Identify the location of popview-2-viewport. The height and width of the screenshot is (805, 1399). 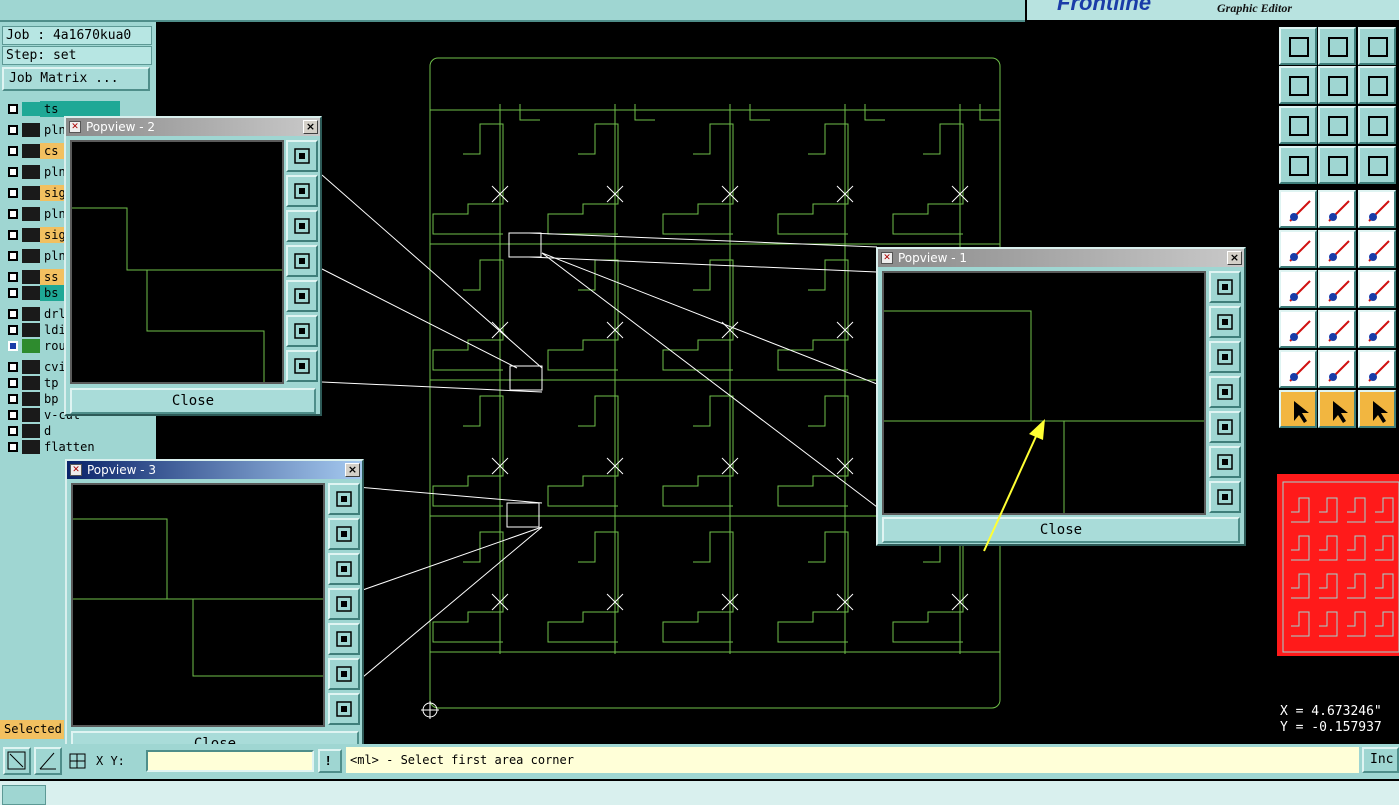
(177, 262).